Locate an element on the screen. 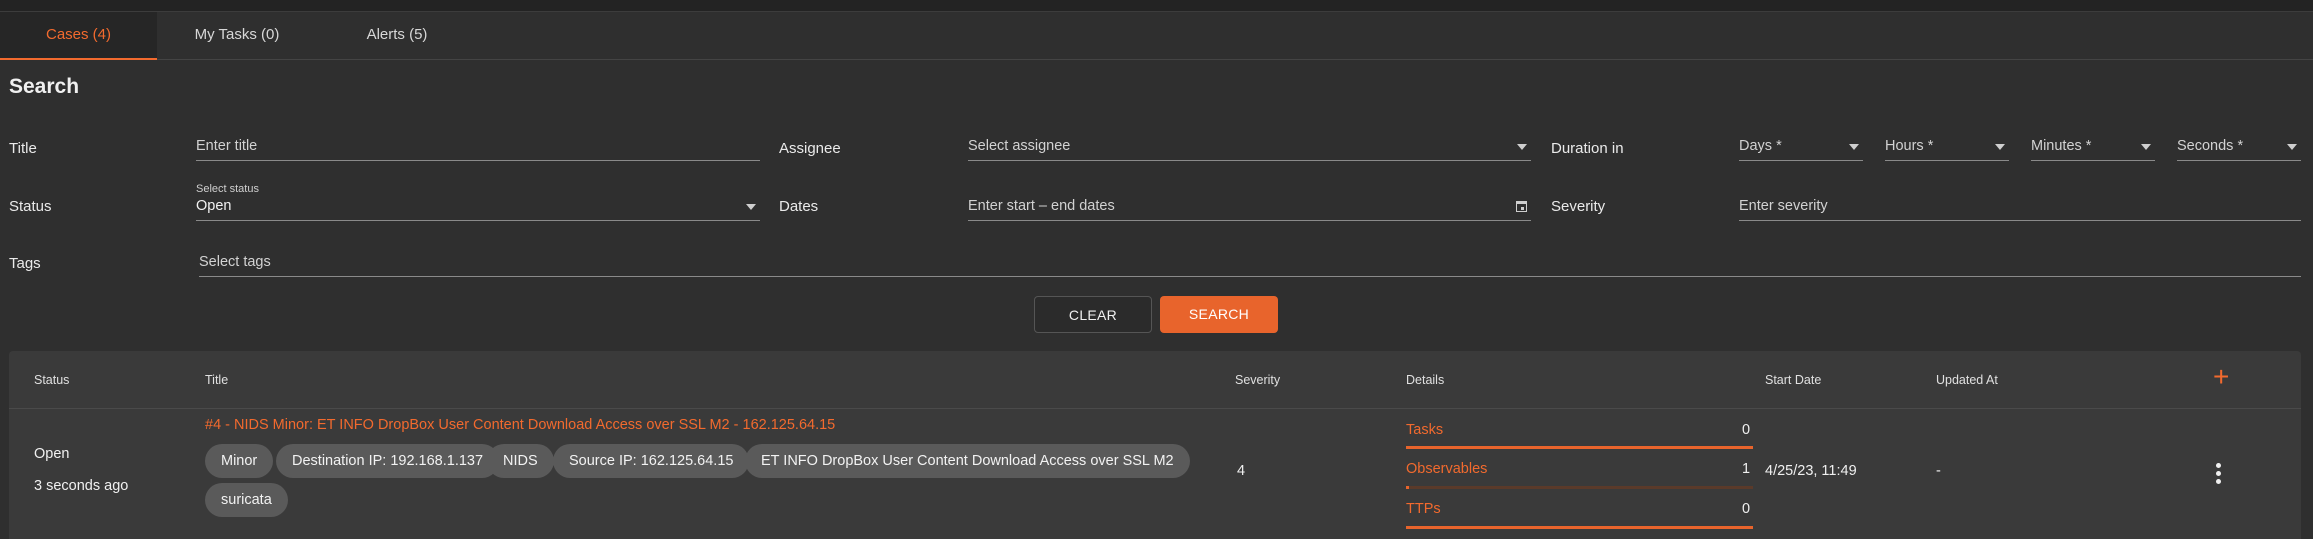 The image size is (2313, 539). tag-chip: Minor is located at coordinates (239, 461).